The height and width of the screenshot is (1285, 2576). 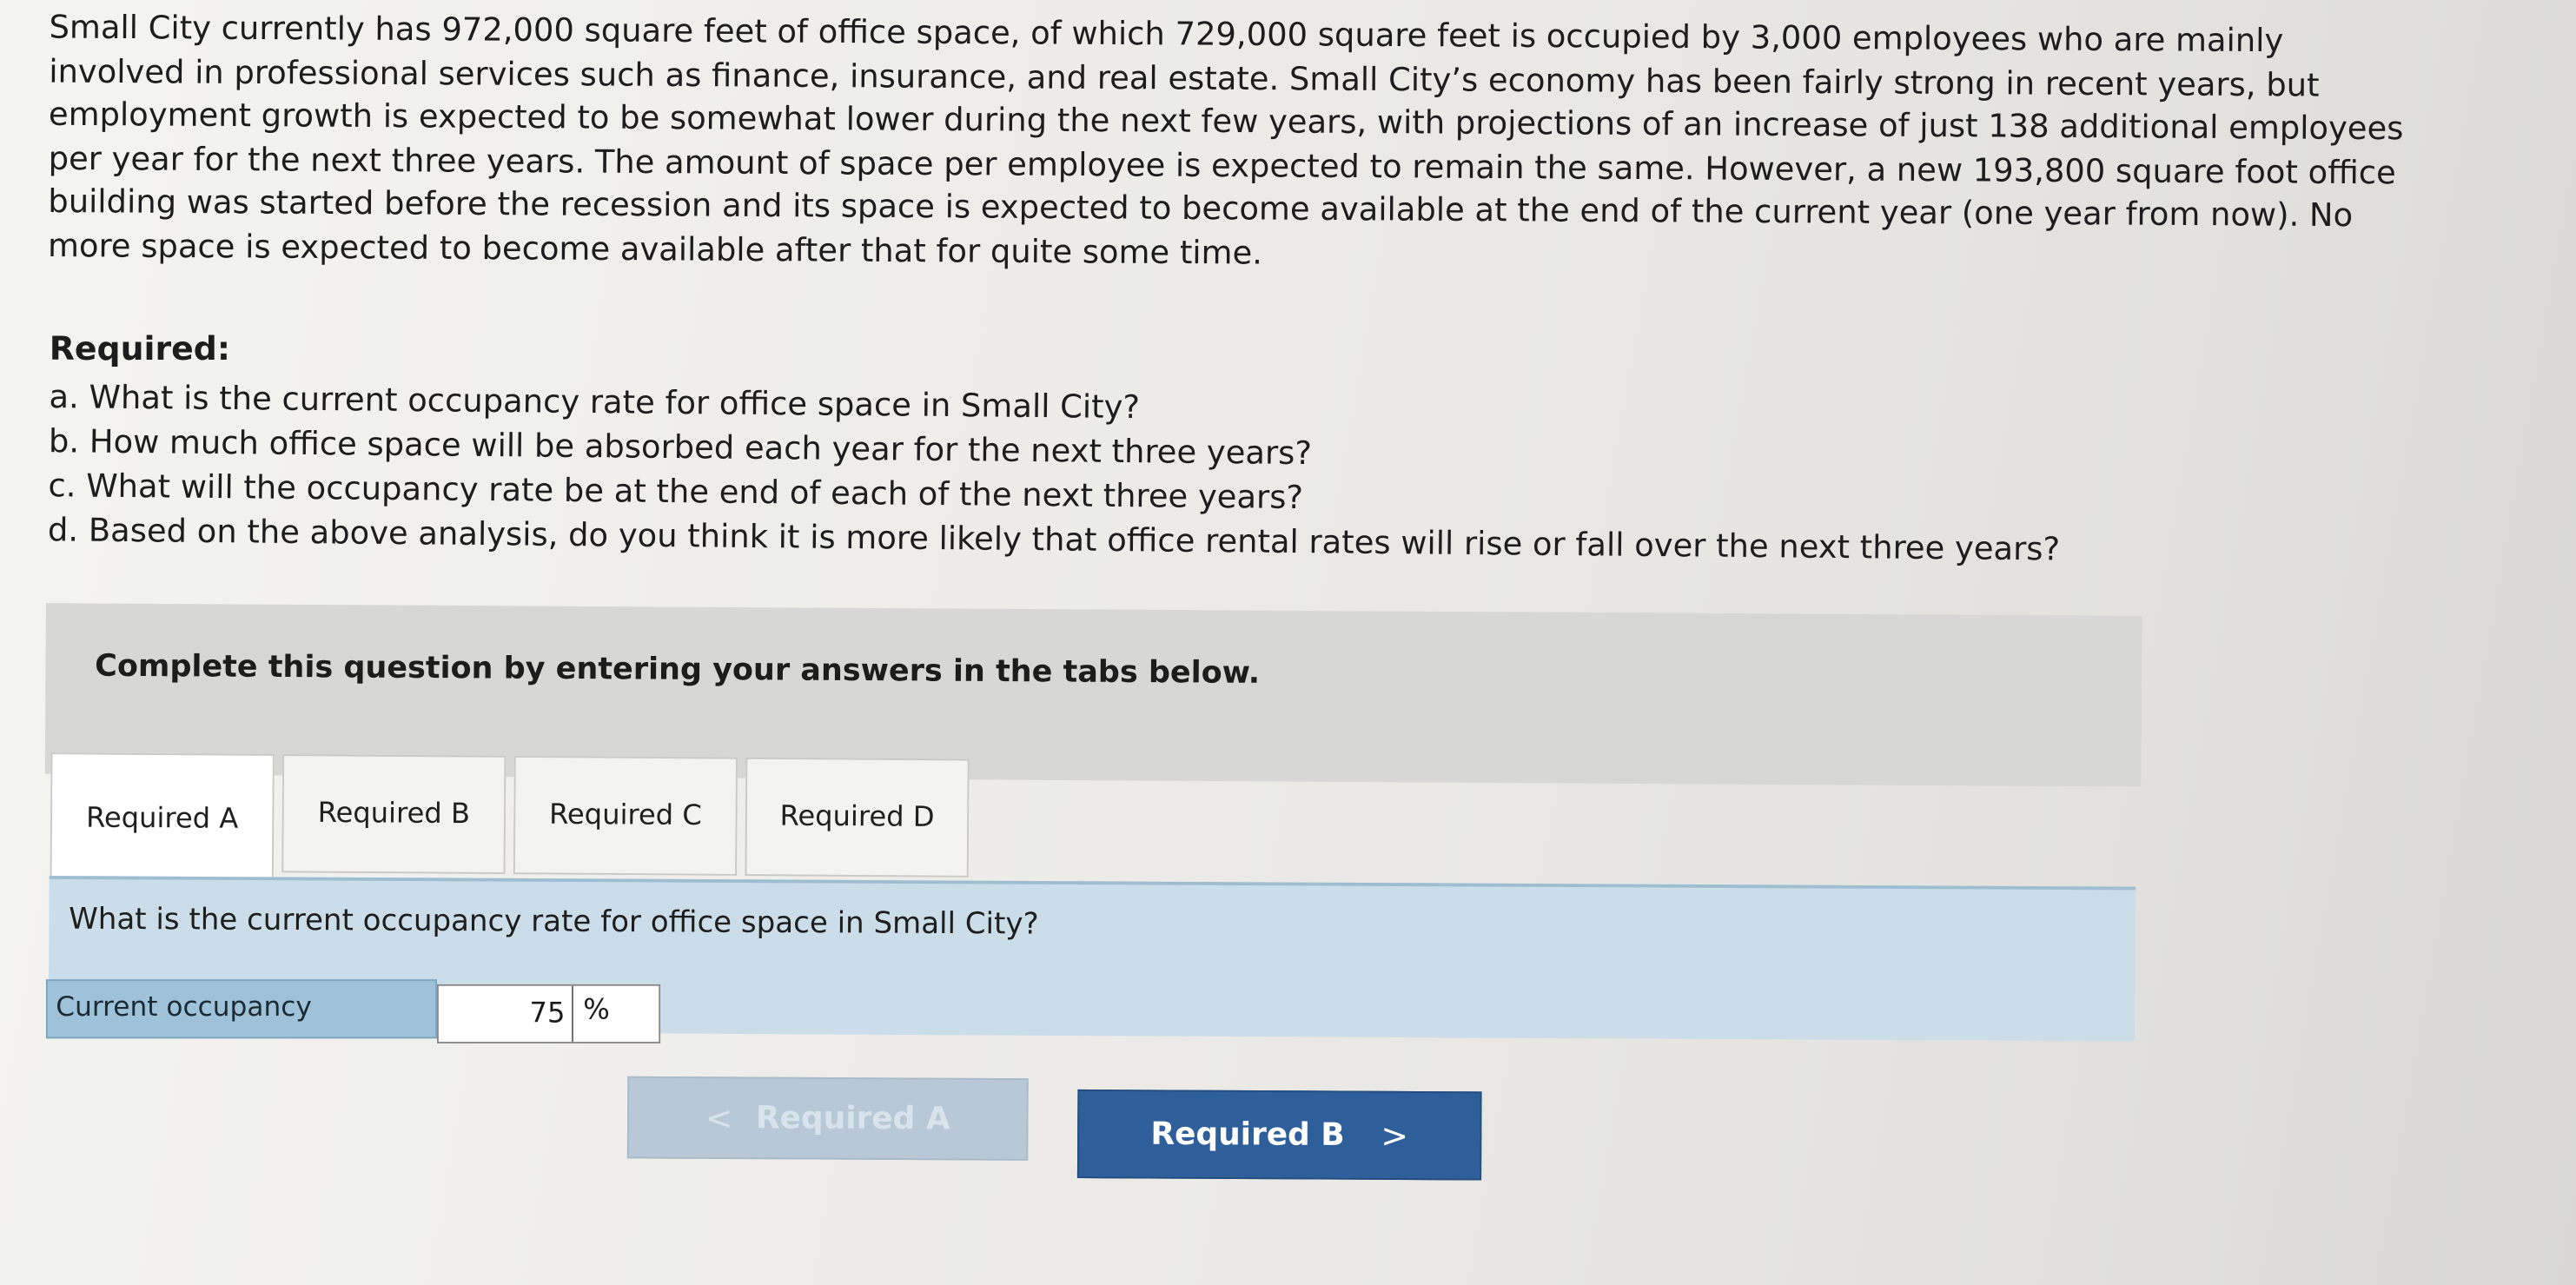 What do you see at coordinates (1247, 1135) in the screenshot?
I see `next-button-label: Required B` at bounding box center [1247, 1135].